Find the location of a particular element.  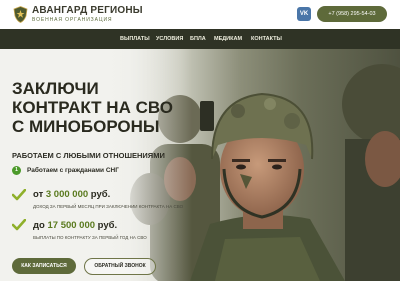

vk-icon: VK is located at coordinates (304, 14).